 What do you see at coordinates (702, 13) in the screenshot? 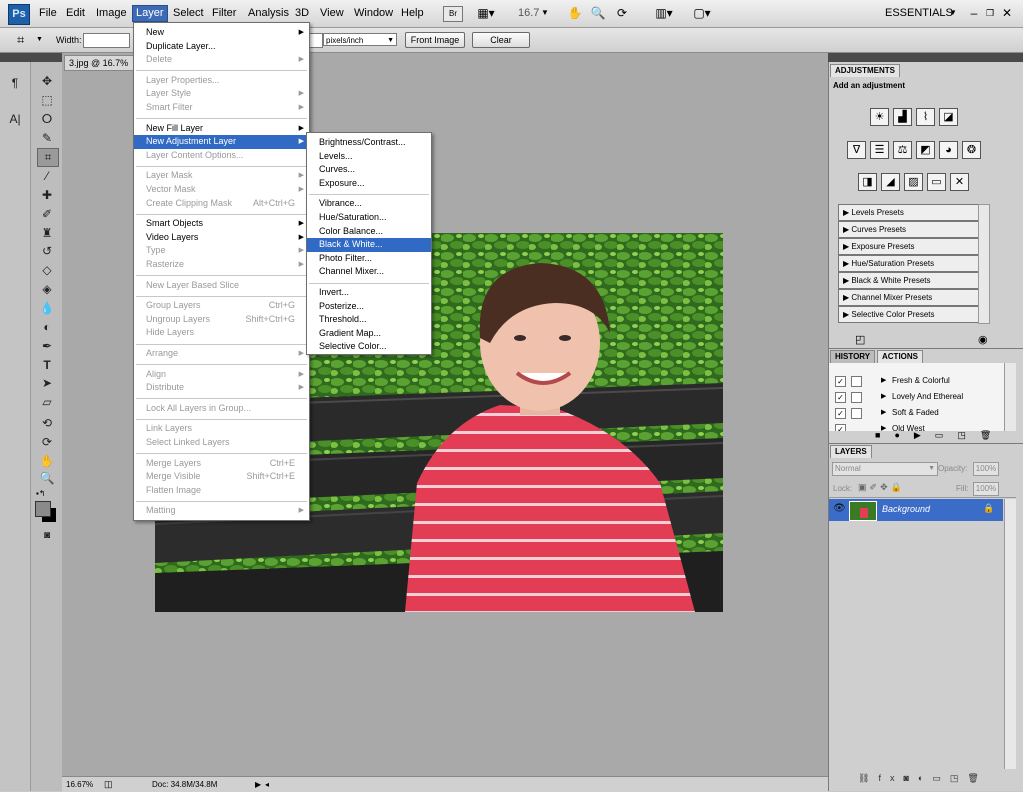
I see `screen-mode-icon: ▢▾` at bounding box center [702, 13].